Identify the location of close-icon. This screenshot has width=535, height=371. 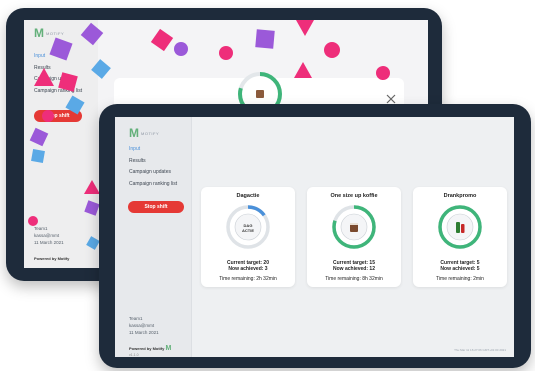
(391, 99).